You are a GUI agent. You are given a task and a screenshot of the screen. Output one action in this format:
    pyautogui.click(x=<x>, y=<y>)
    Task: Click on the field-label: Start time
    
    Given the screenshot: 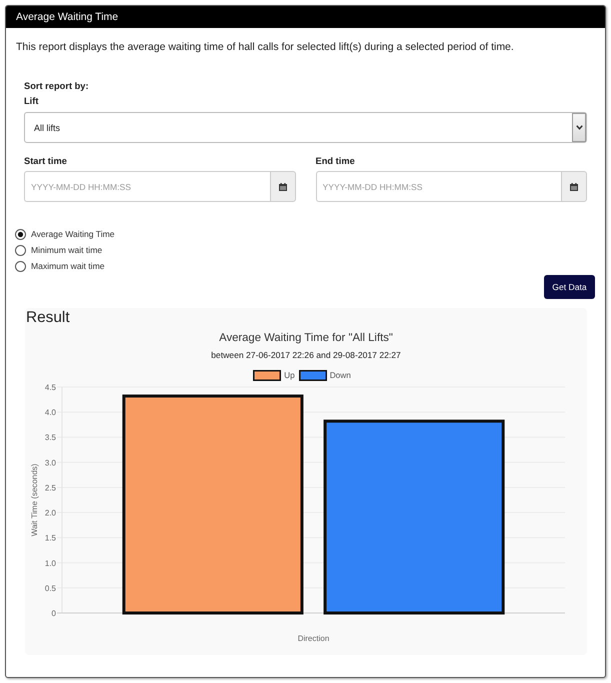 What is the action you would take?
    pyautogui.click(x=45, y=161)
    